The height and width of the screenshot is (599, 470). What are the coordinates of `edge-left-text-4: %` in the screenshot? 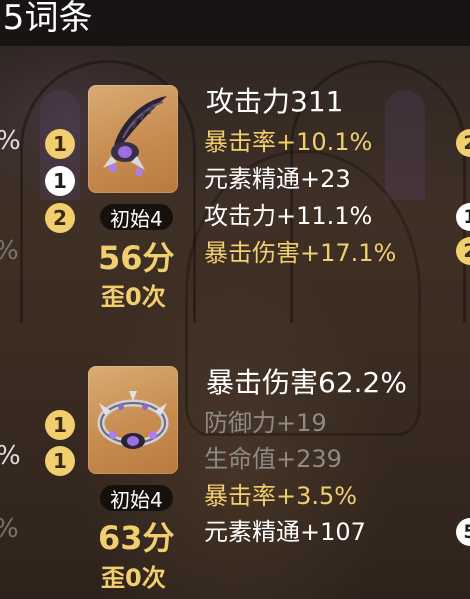 It's located at (9, 529).